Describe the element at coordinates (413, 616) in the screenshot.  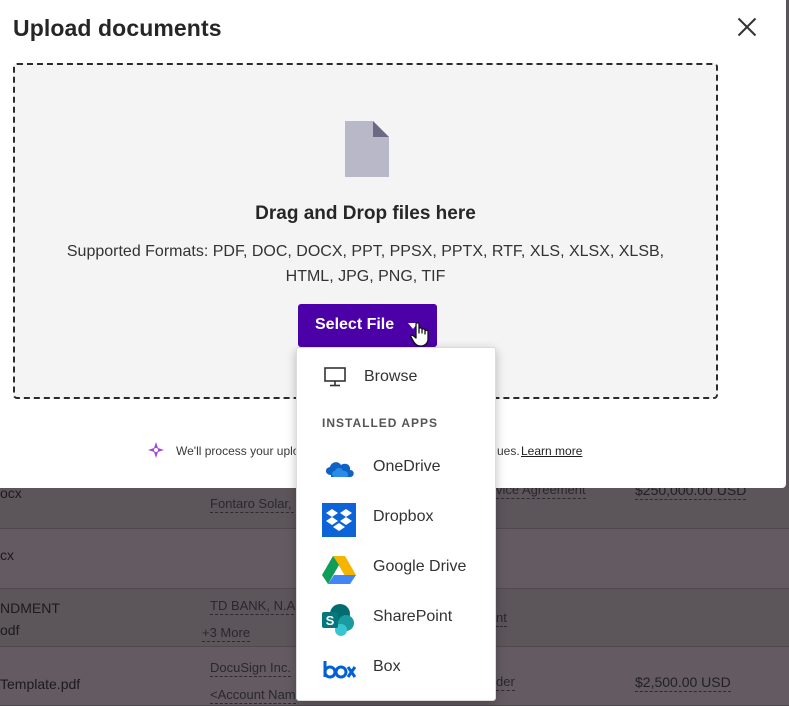
I see `sharepoint-label: SharePoint` at that location.